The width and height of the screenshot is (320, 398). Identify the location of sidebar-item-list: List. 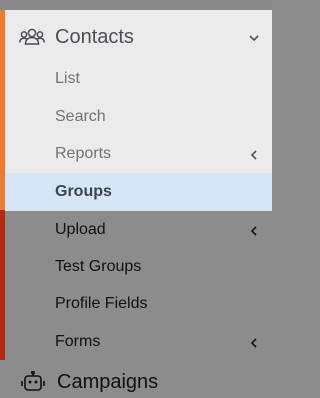
(138, 79).